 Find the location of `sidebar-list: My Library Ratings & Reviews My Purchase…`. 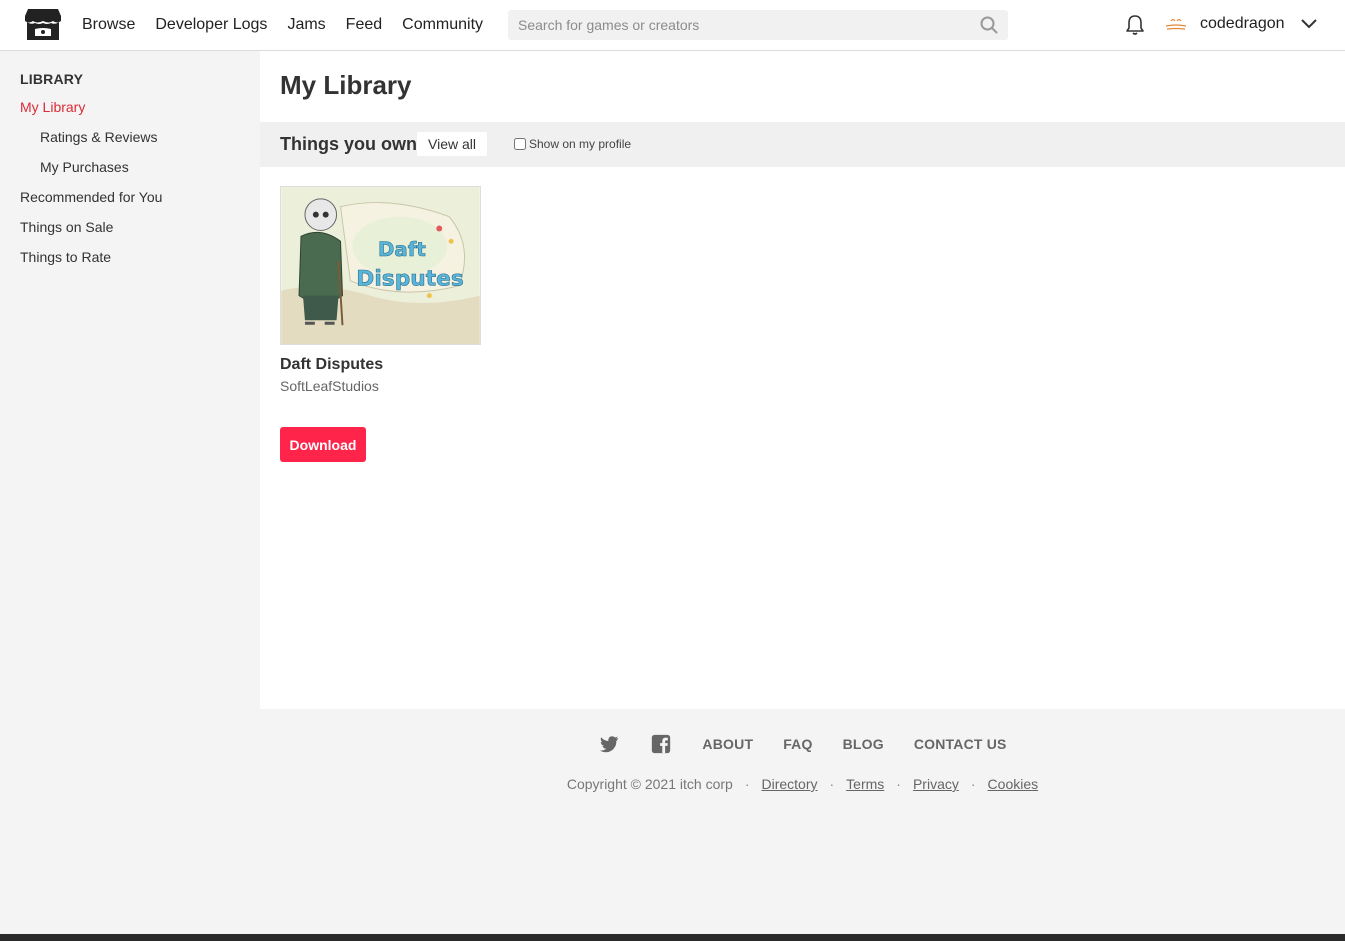

sidebar-list: My Library Ratings & Reviews My Purchase… is located at coordinates (130, 182).